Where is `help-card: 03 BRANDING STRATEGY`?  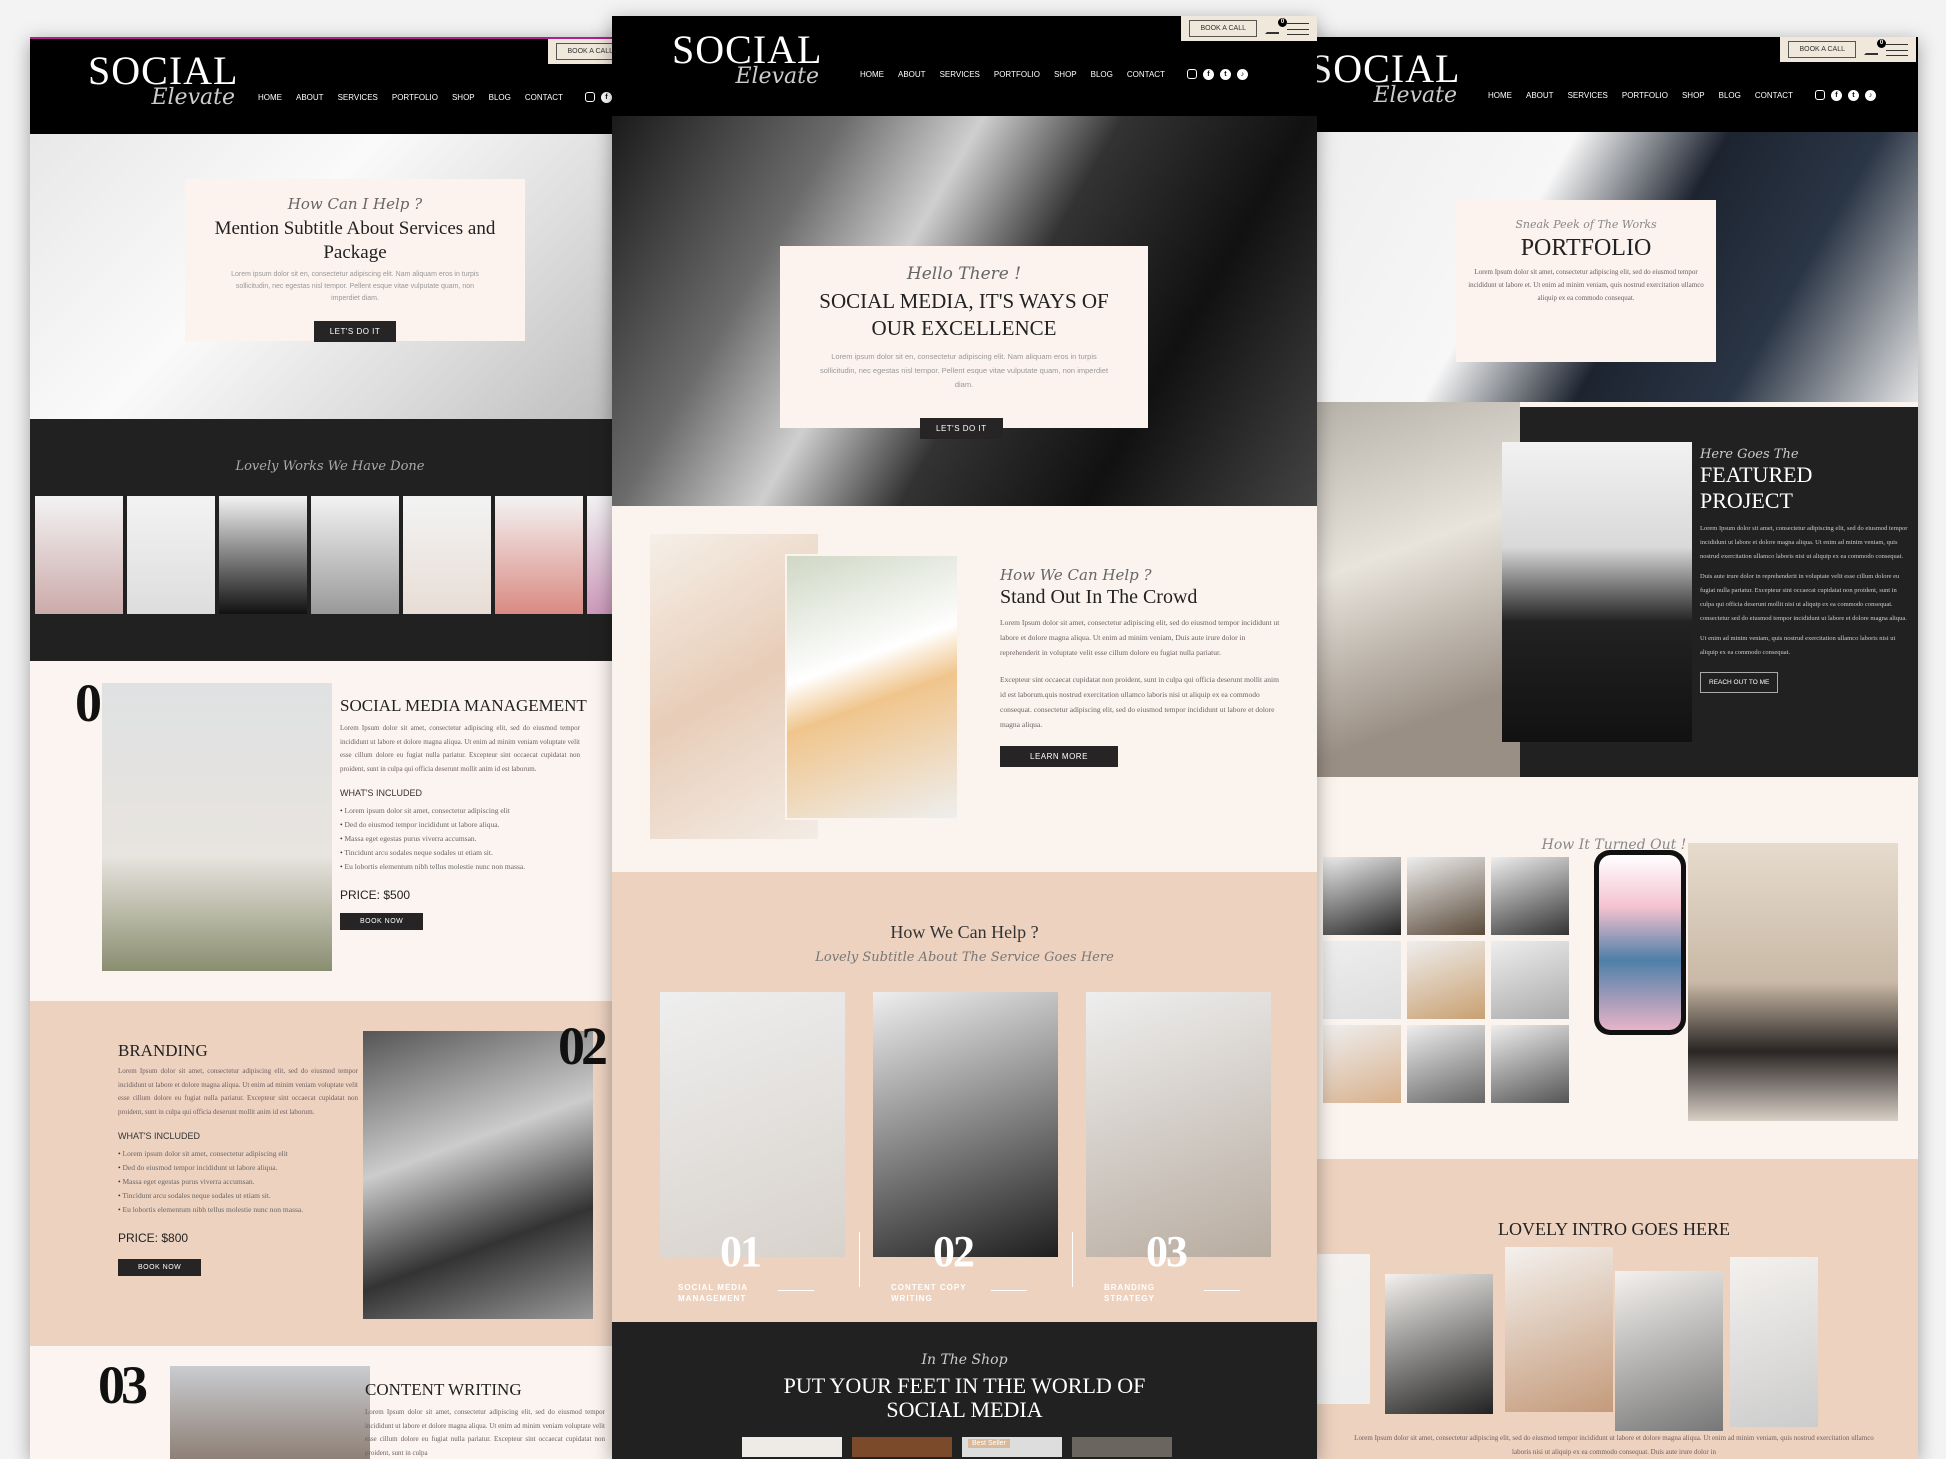 help-card: 03 BRANDING STRATEGY is located at coordinates (1178, 1147).